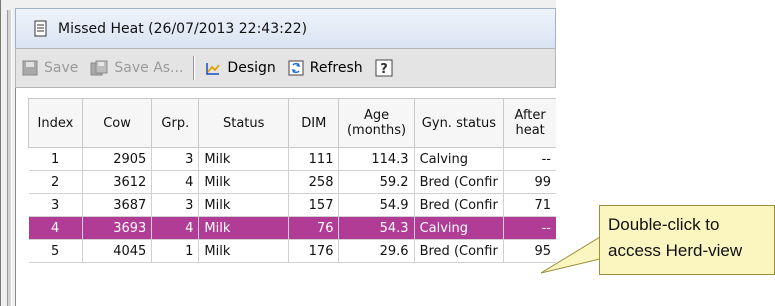  I want to click on cell-after: 99, so click(529, 182).